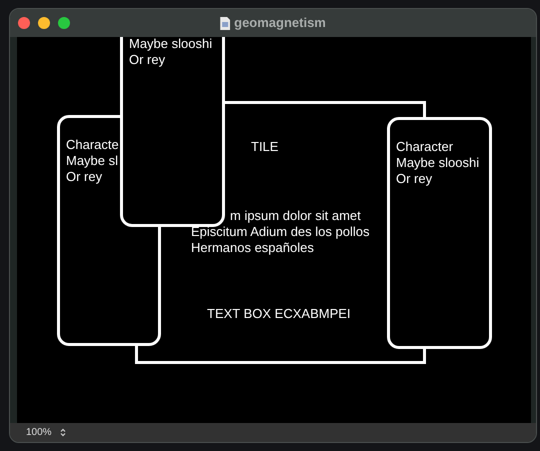 The height and width of the screenshot is (451, 540). I want to click on document-icon, so click(225, 23).